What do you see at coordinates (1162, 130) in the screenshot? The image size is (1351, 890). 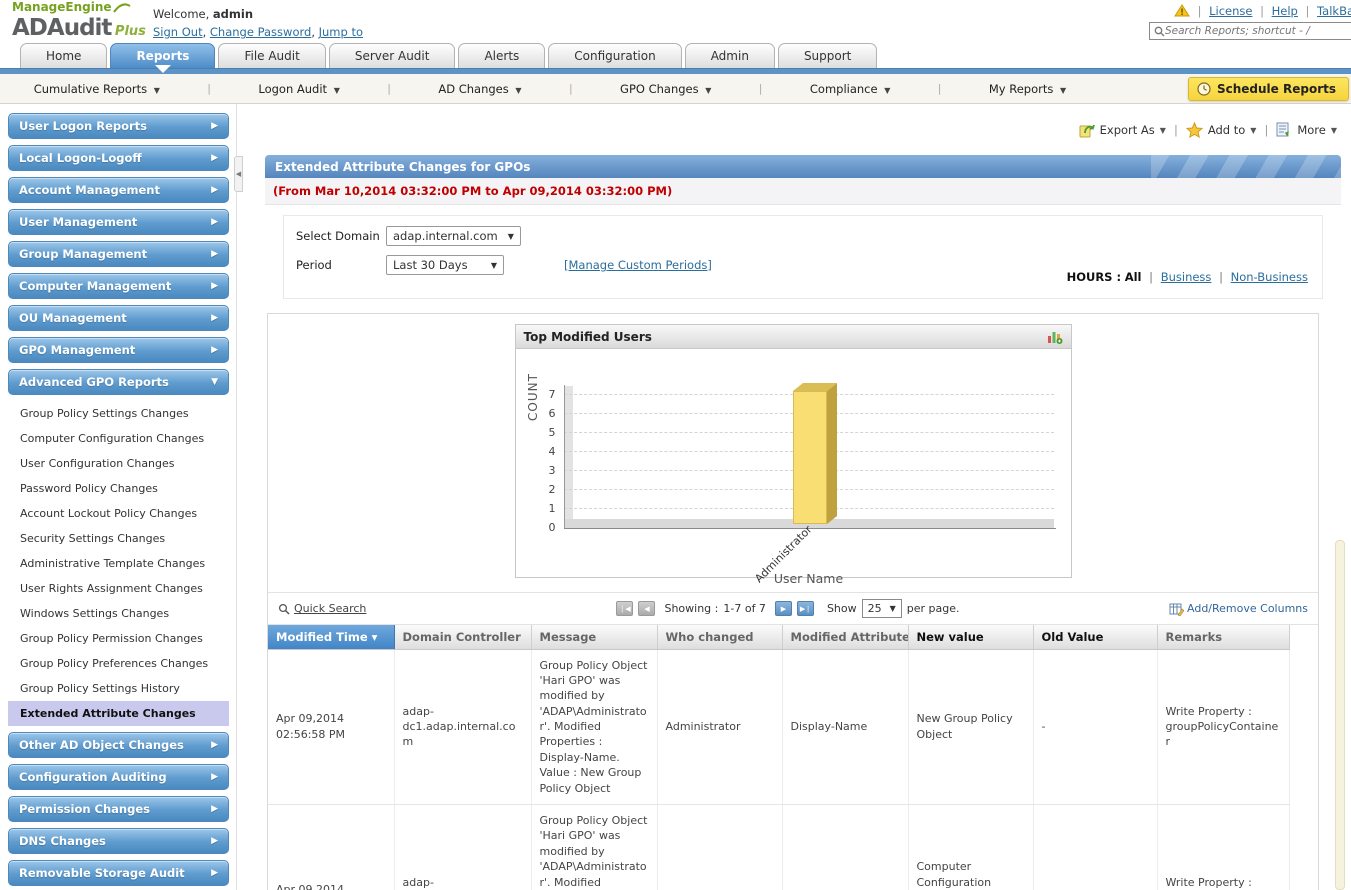 I see `export-caret-icon: ▼` at bounding box center [1162, 130].